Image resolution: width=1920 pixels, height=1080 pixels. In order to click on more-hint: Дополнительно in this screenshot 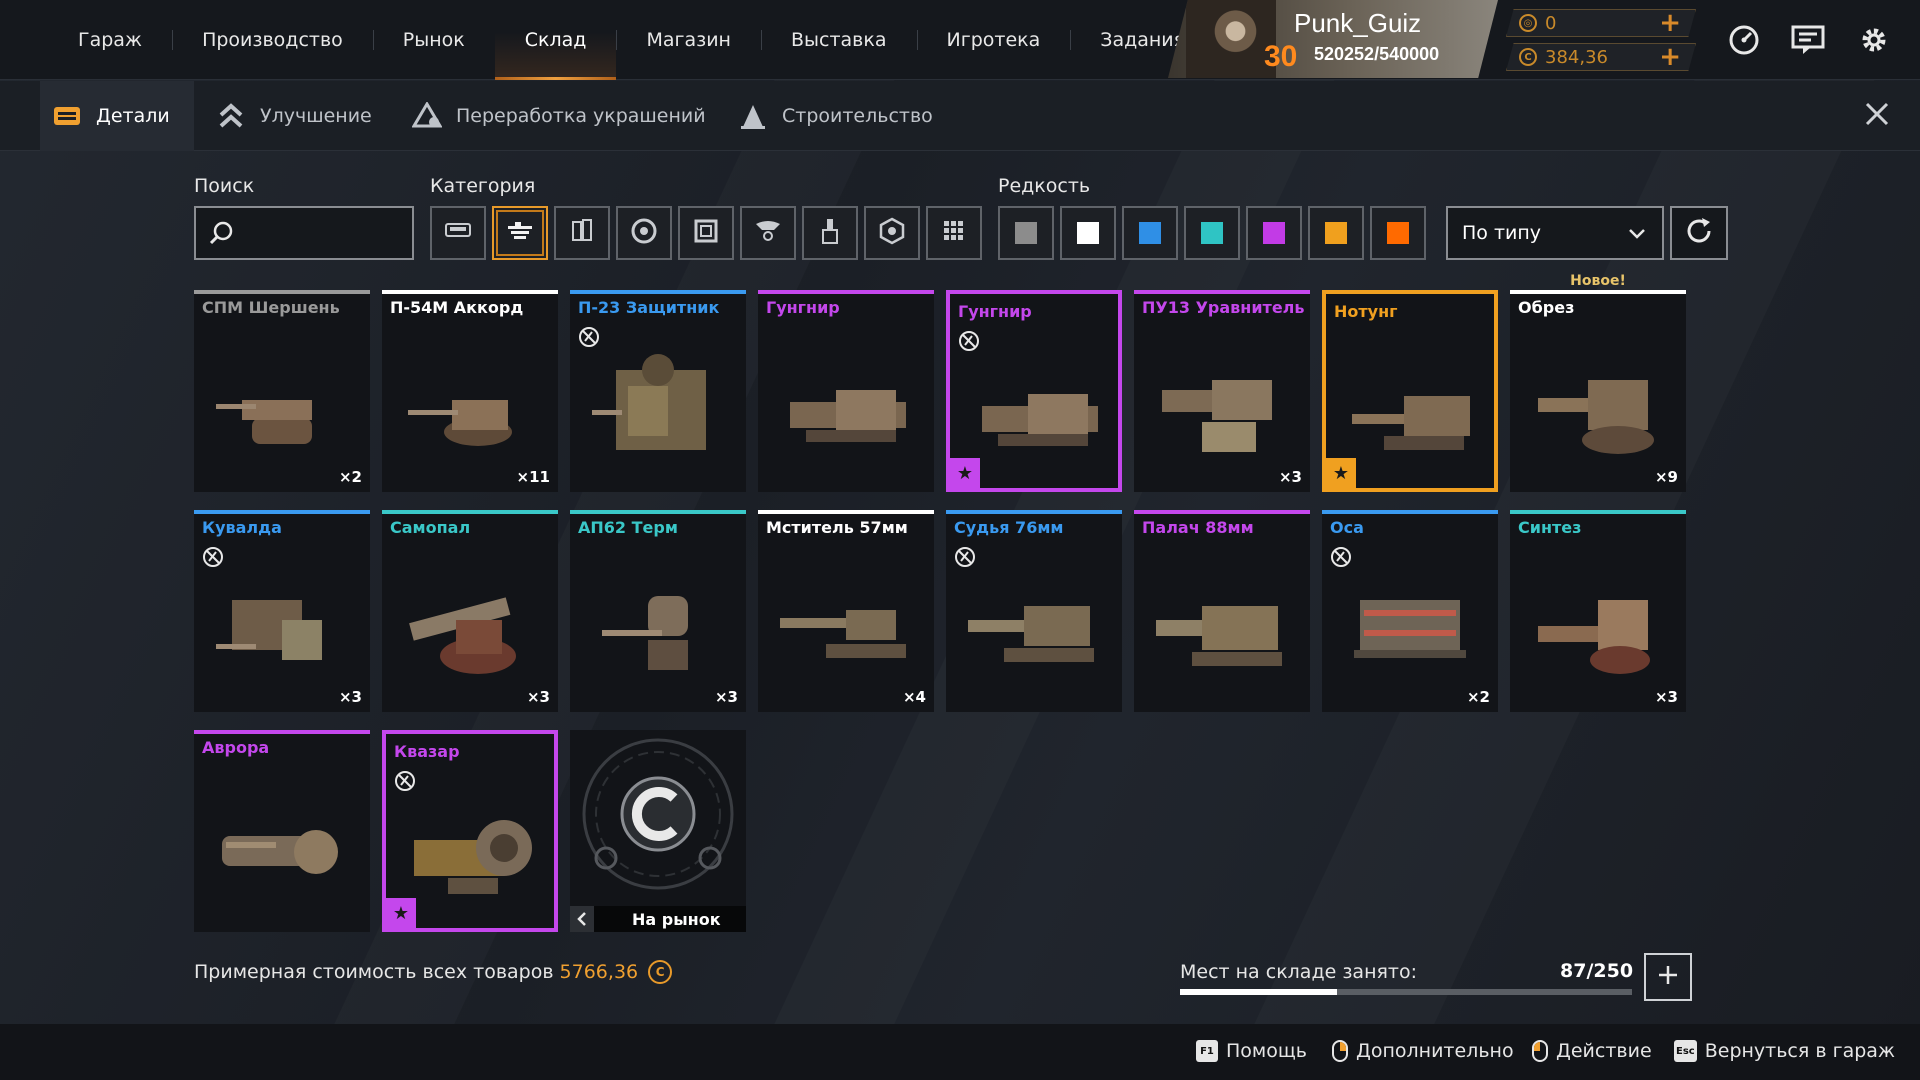, I will do `click(1423, 1051)`.